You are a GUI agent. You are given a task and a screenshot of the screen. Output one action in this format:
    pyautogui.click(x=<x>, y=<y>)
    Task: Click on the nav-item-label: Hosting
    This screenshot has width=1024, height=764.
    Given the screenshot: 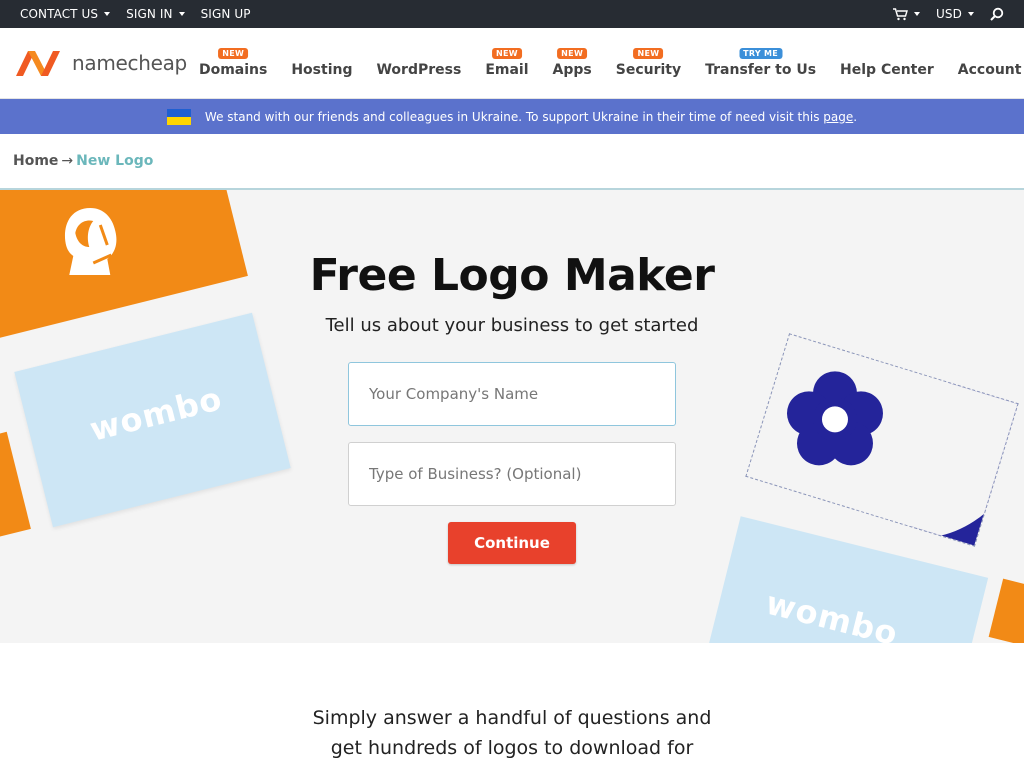 What is the action you would take?
    pyautogui.click(x=322, y=70)
    